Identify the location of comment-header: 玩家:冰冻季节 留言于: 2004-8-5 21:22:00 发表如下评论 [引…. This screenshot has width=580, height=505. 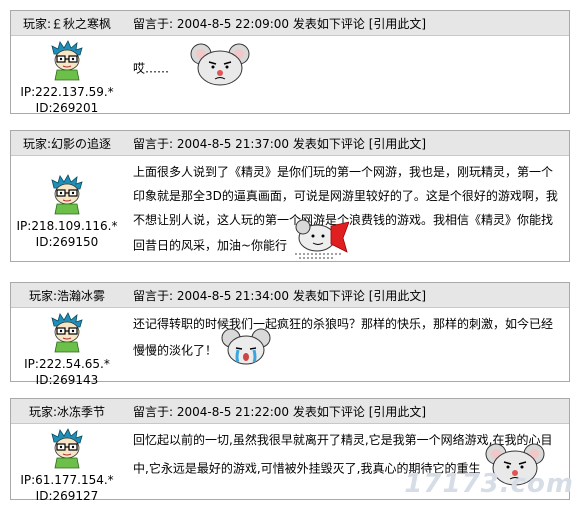
(290, 411).